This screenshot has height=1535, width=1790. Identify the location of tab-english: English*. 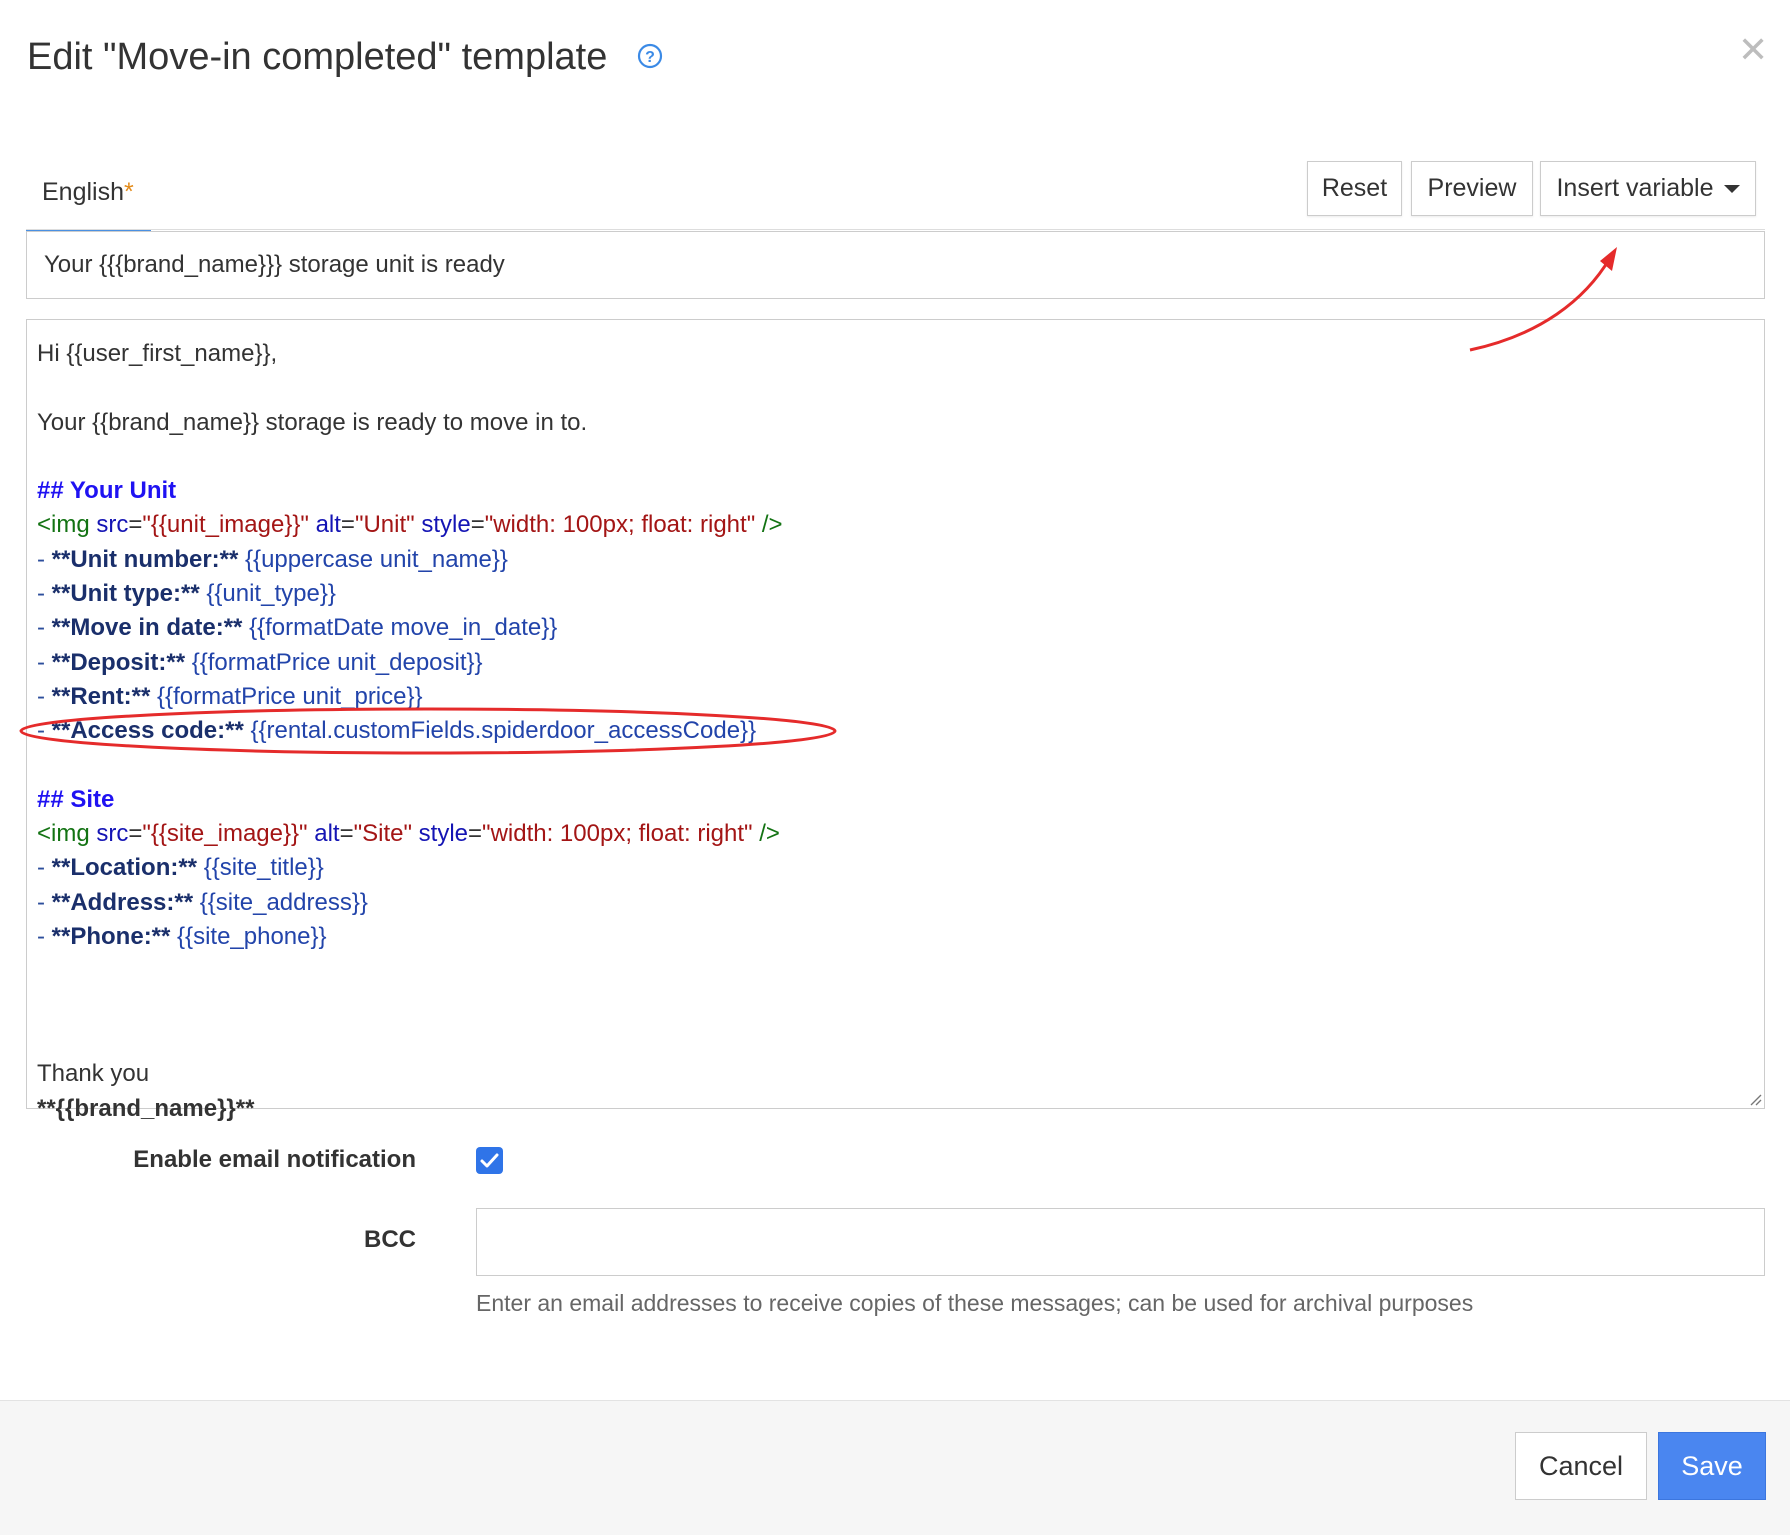
(88, 203).